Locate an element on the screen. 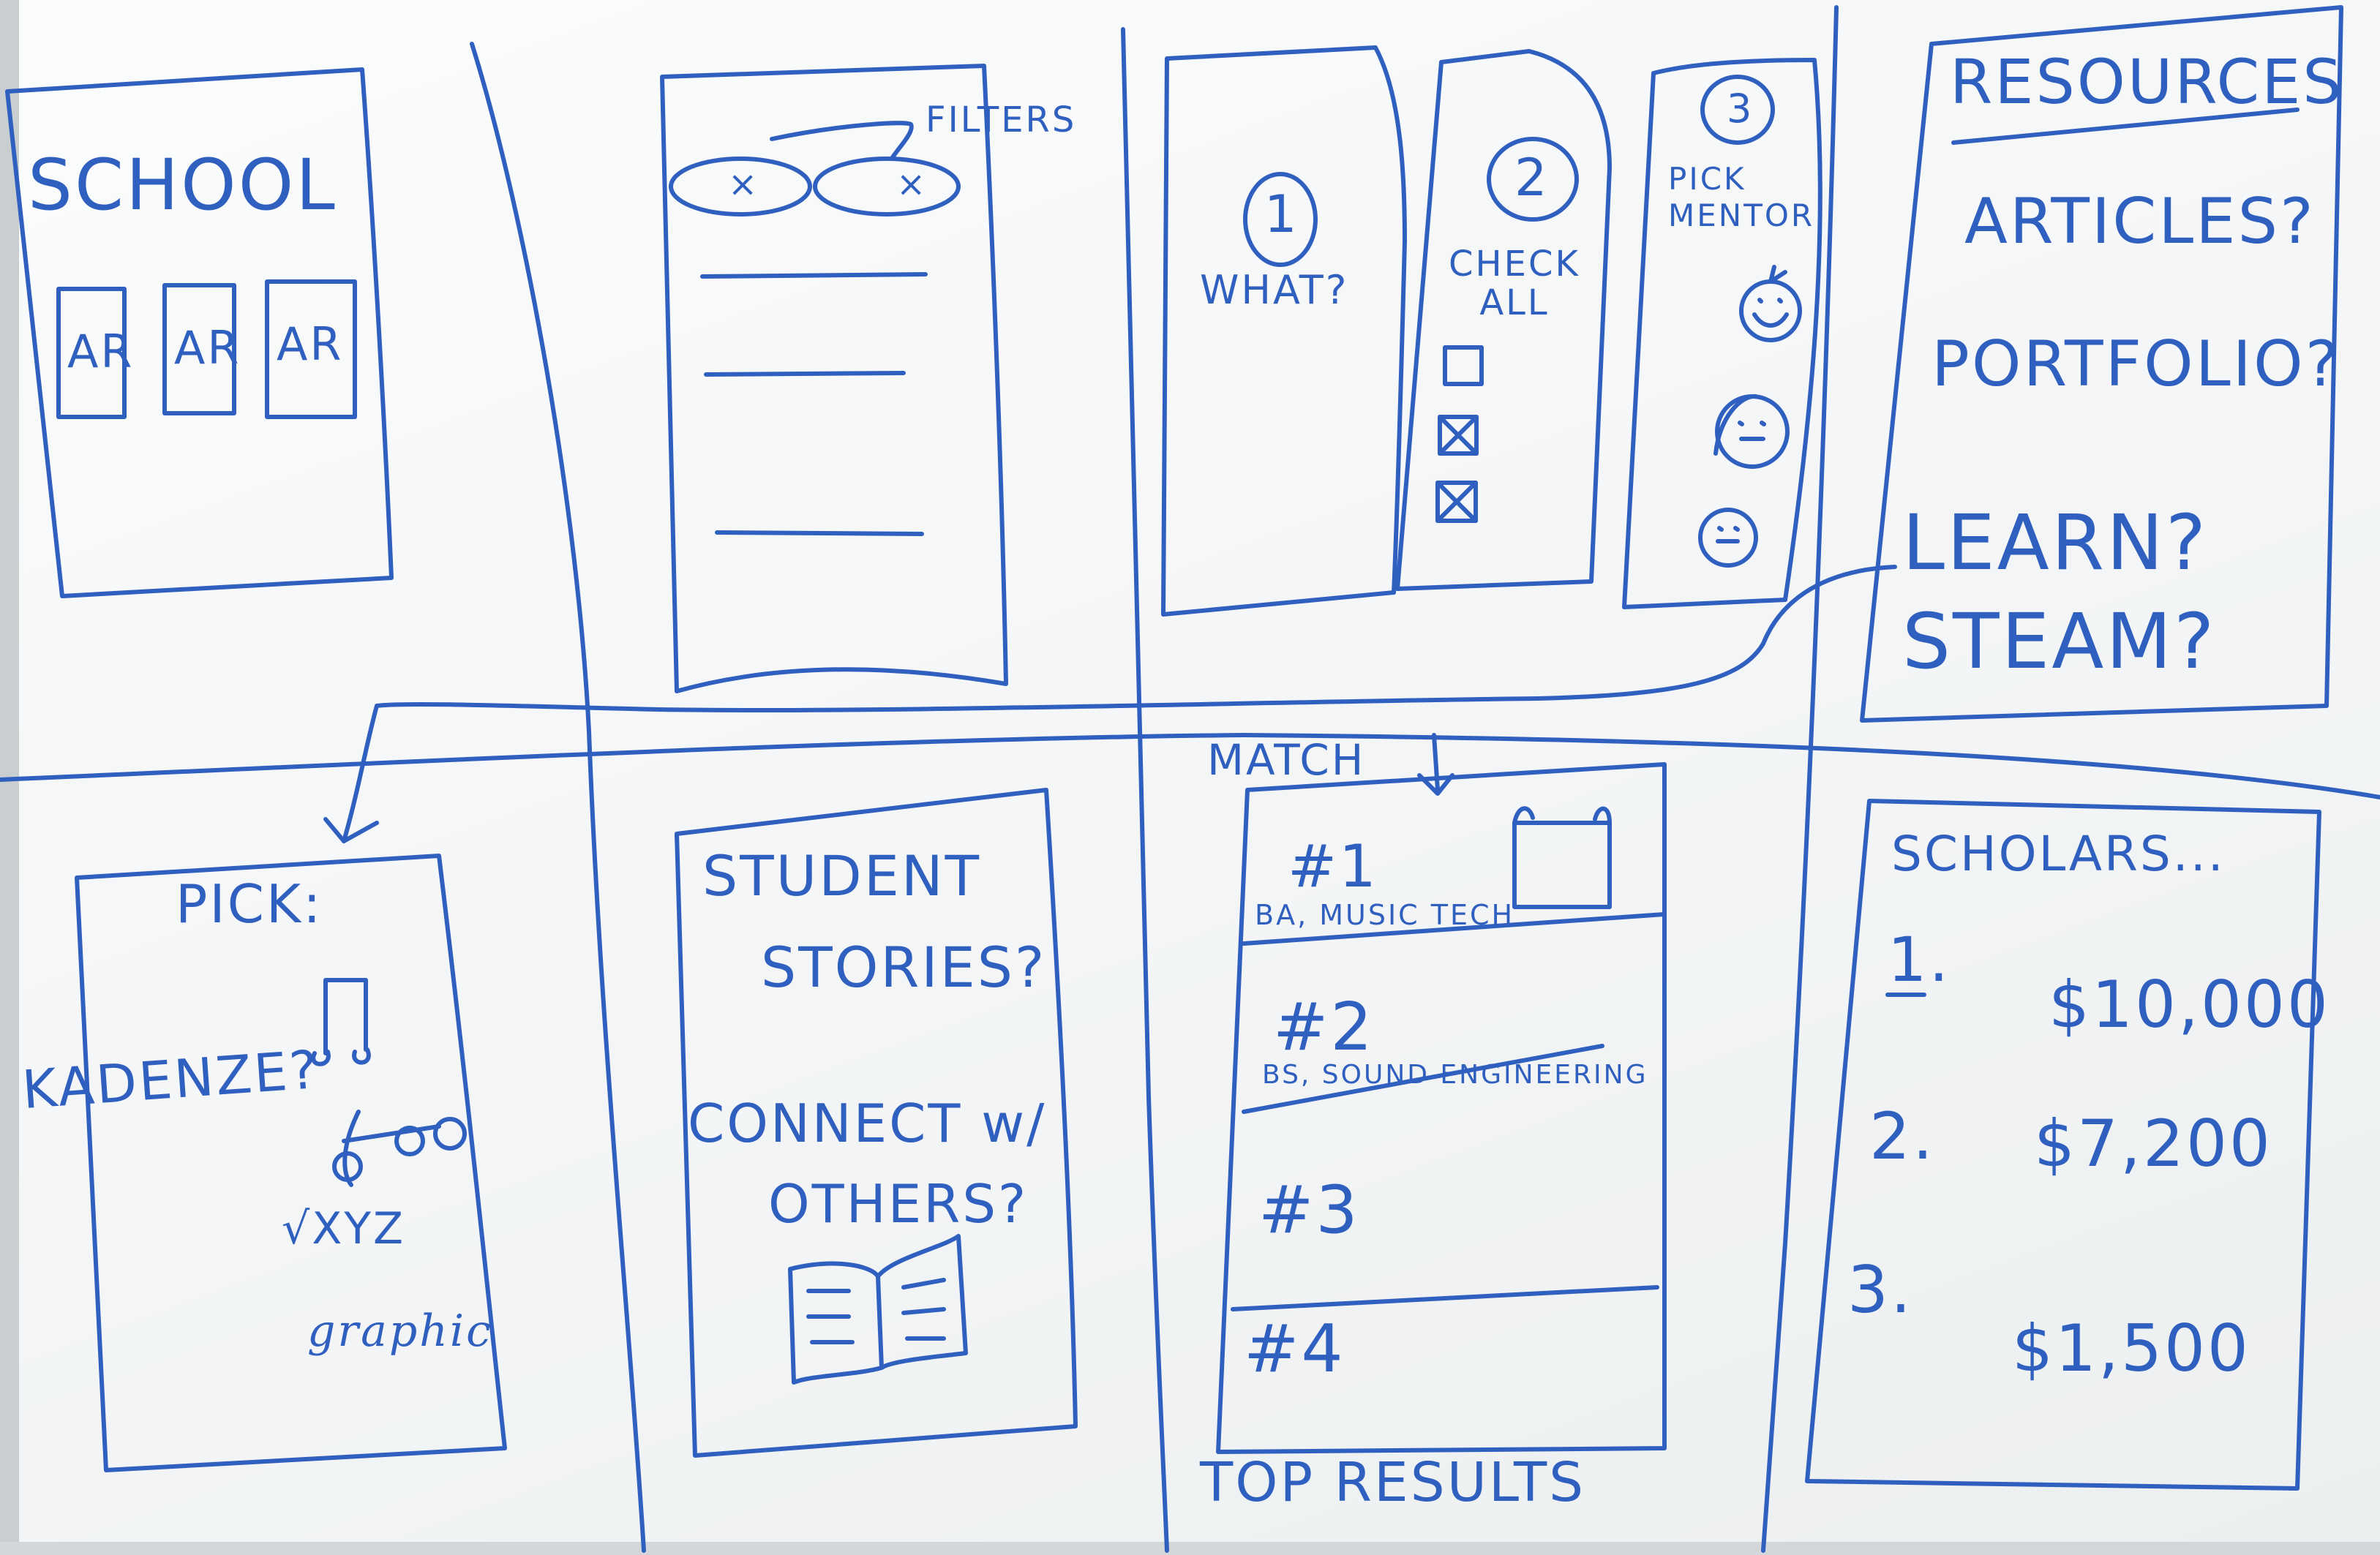  calendar-icon is located at coordinates (1562, 865).